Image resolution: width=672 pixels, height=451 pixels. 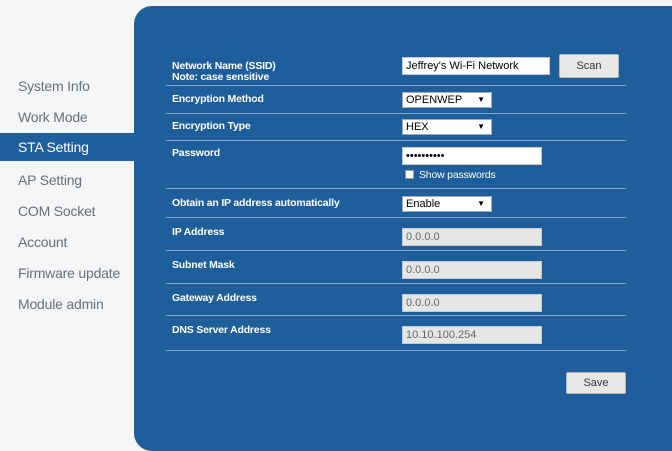 What do you see at coordinates (196, 153) in the screenshot?
I see `password-label: Password` at bounding box center [196, 153].